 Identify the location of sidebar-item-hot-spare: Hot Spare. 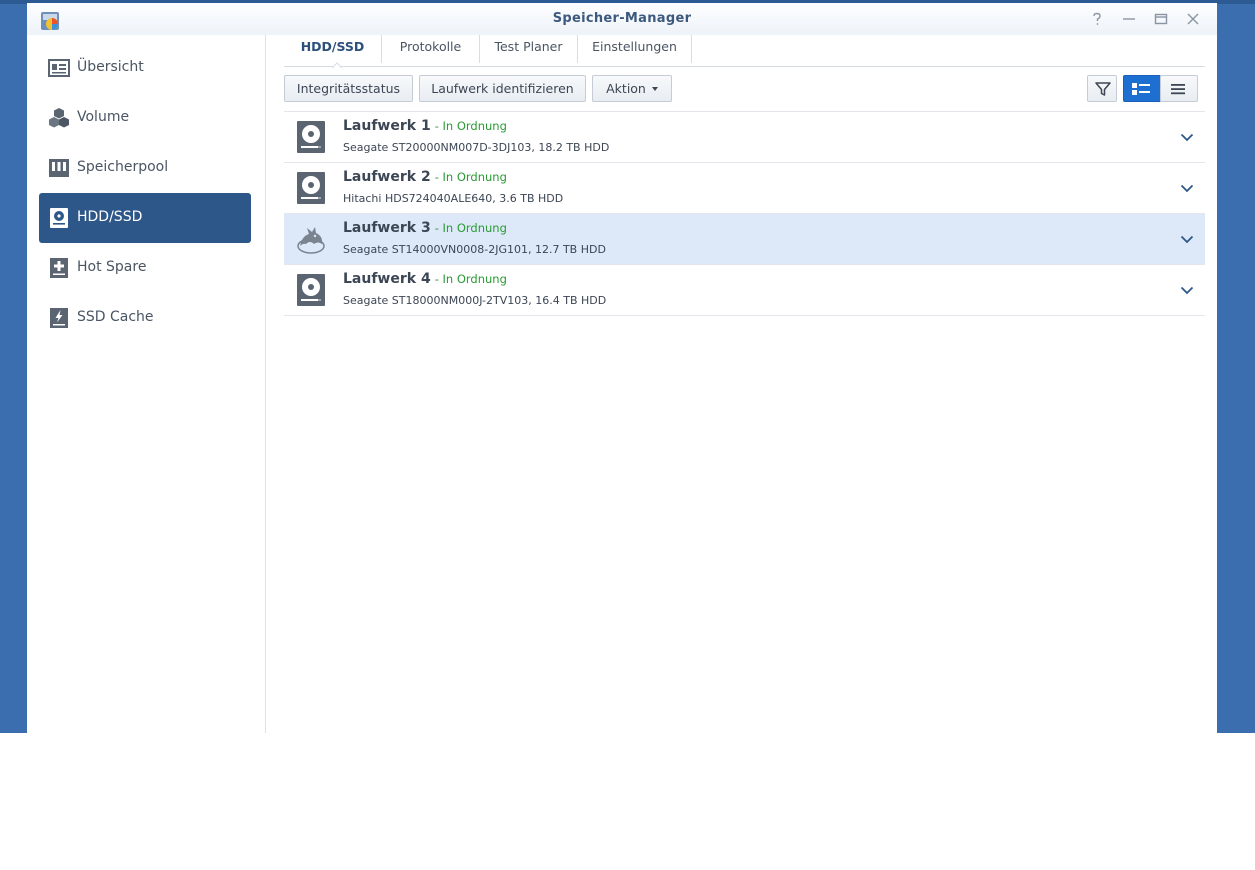
(145, 268).